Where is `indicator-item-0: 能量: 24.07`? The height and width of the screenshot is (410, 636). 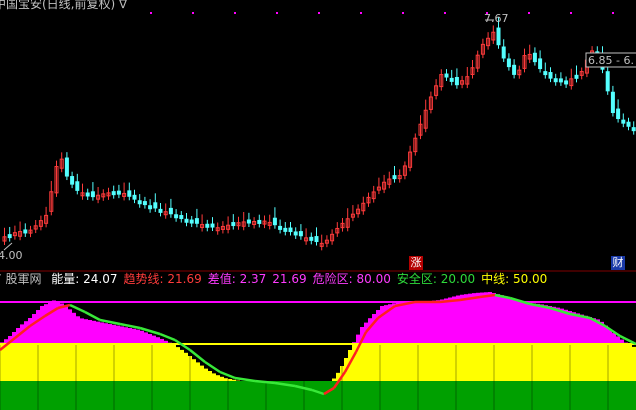 indicator-item-0: 能量: 24.07 is located at coordinates (84, 279).